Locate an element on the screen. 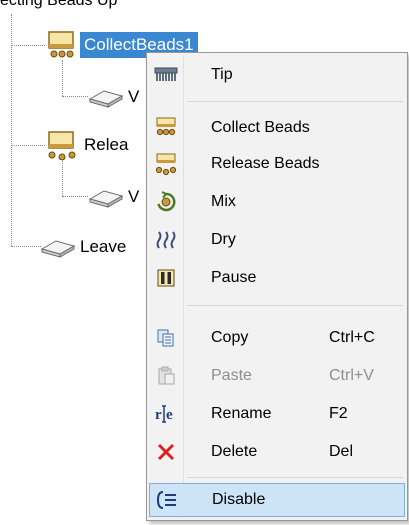 This screenshot has height=525, width=409. top-partial-label: ecting Beads Up is located at coordinates (59, 4).